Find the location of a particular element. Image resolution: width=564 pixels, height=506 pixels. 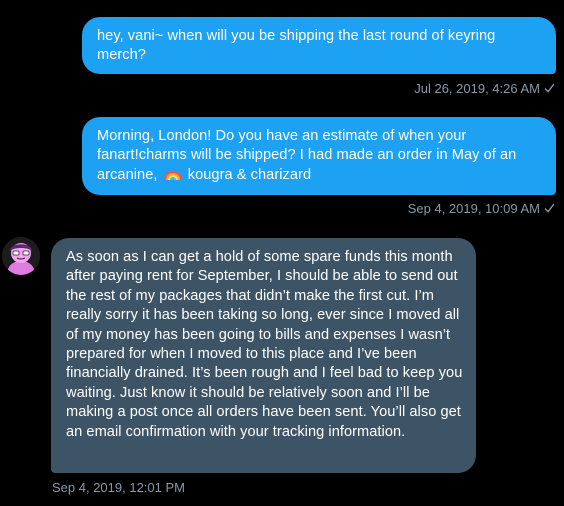

message-timestamp: Sep 4, 2019, 12:01 PM is located at coordinates (118, 488).